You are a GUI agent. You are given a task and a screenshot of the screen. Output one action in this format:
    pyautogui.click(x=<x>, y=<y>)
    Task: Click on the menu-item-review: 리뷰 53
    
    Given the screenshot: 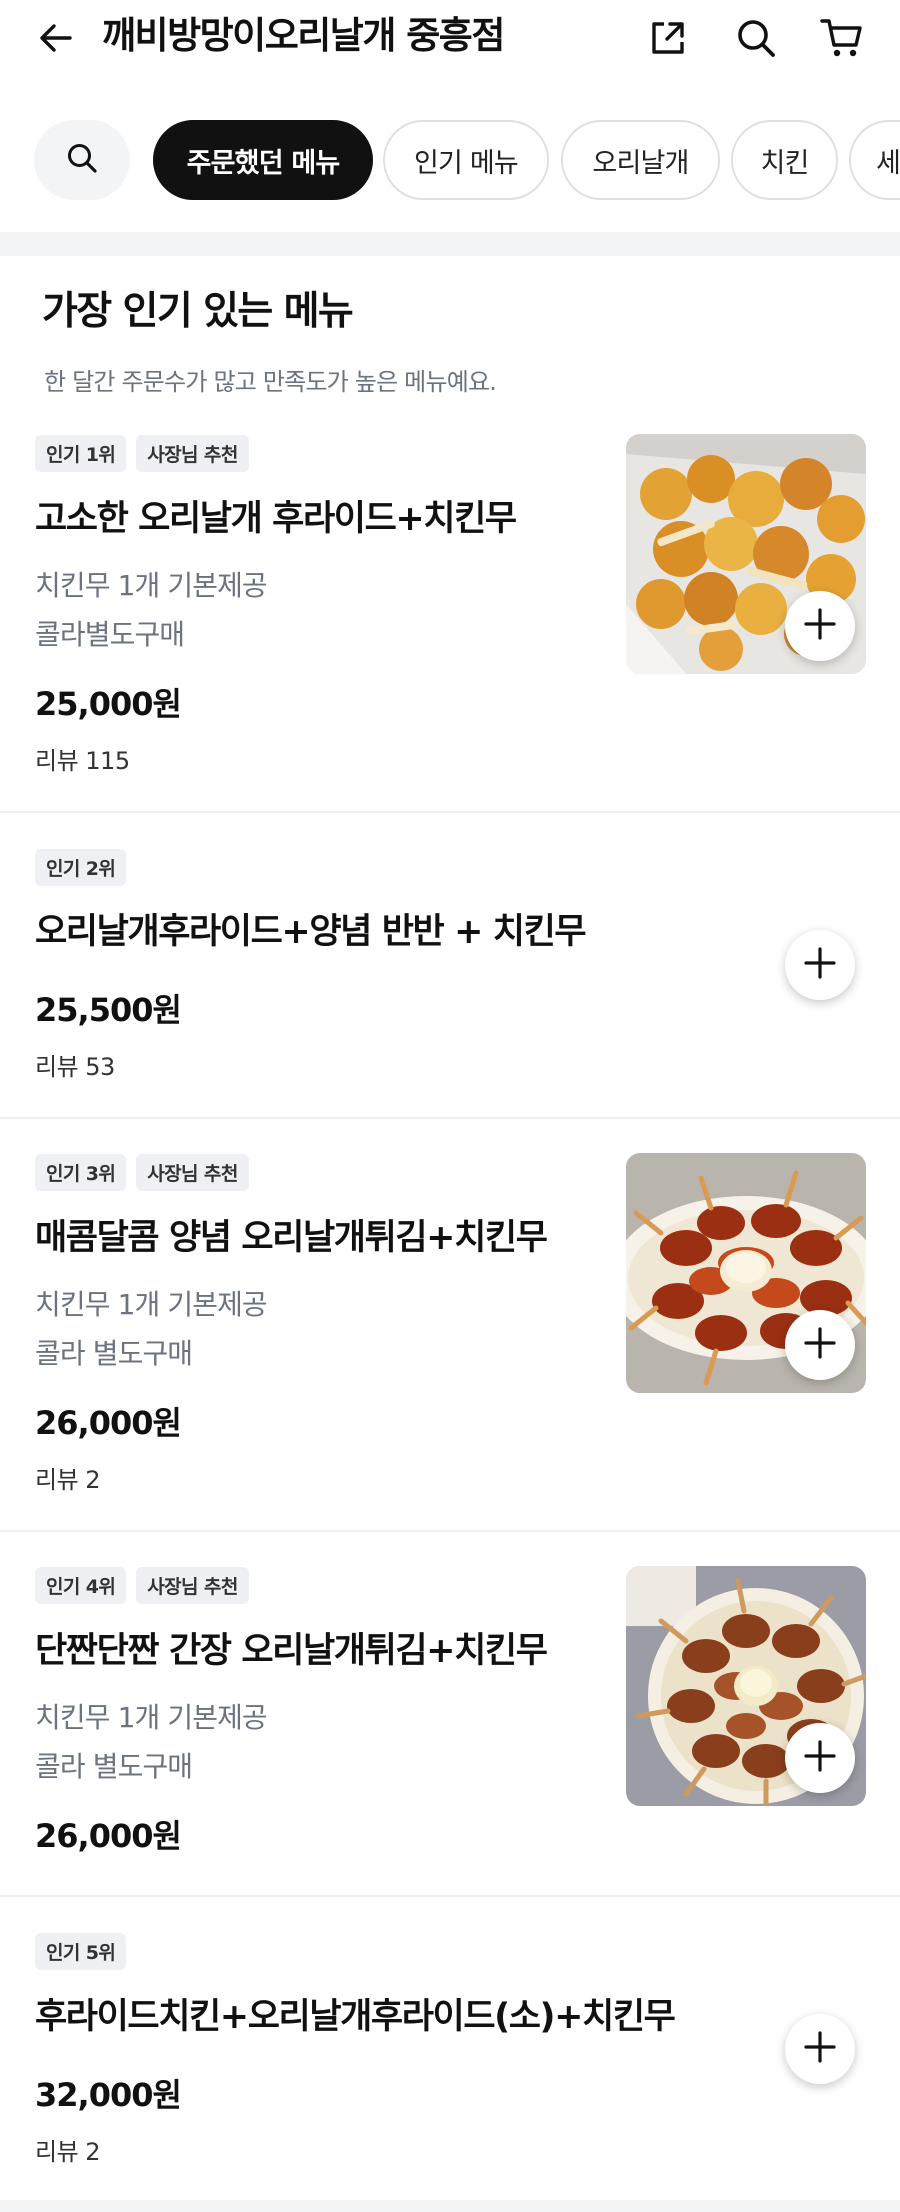 What is the action you would take?
    pyautogui.click(x=75, y=1067)
    